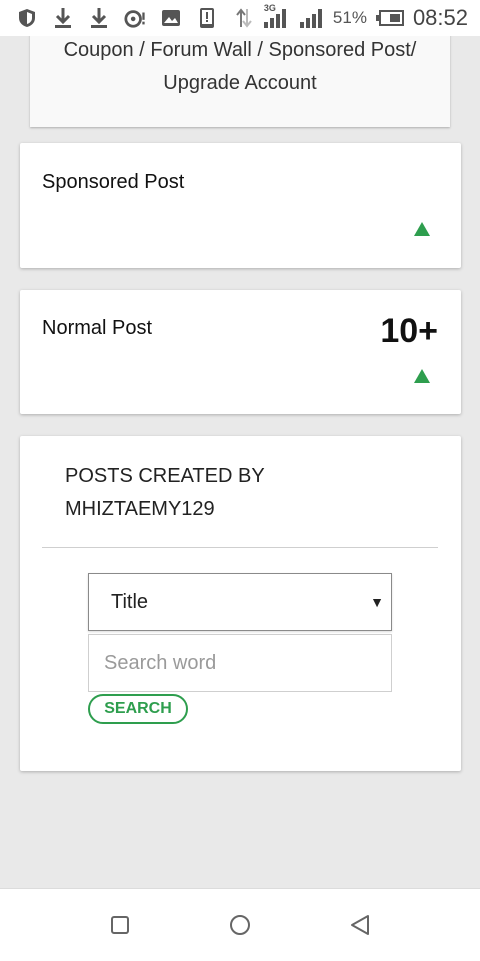  I want to click on image-icon, so click(171, 18).